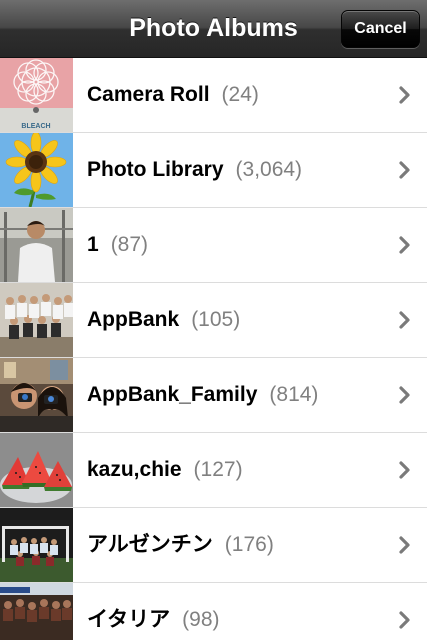 This screenshot has width=427, height=640. What do you see at coordinates (129, 619) in the screenshot?
I see `album-name: イタリア` at bounding box center [129, 619].